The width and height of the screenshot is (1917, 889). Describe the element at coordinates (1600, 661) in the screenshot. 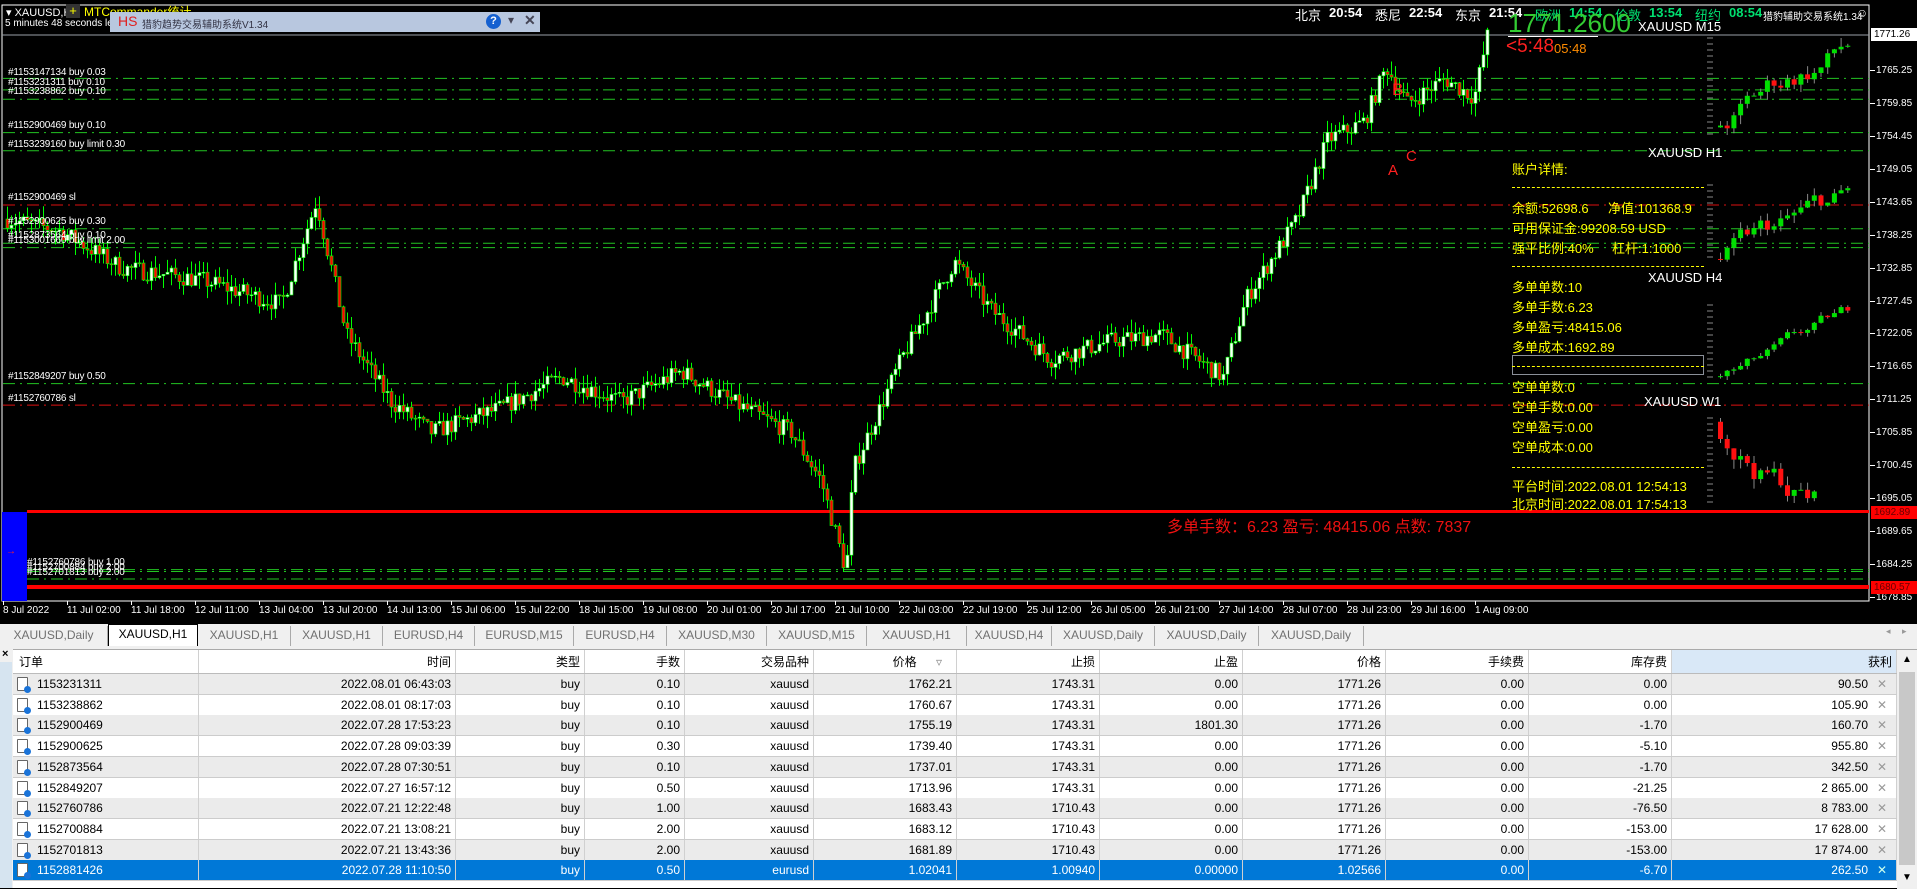

I see `column-header-10: 库存费` at that location.